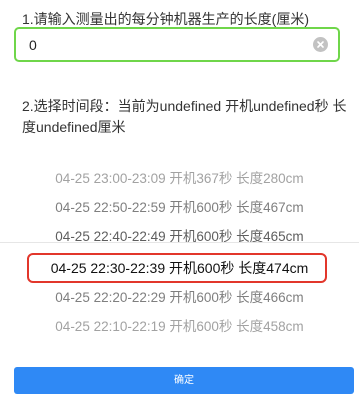  Describe the element at coordinates (320, 44) in the screenshot. I see `clear-icon` at that location.